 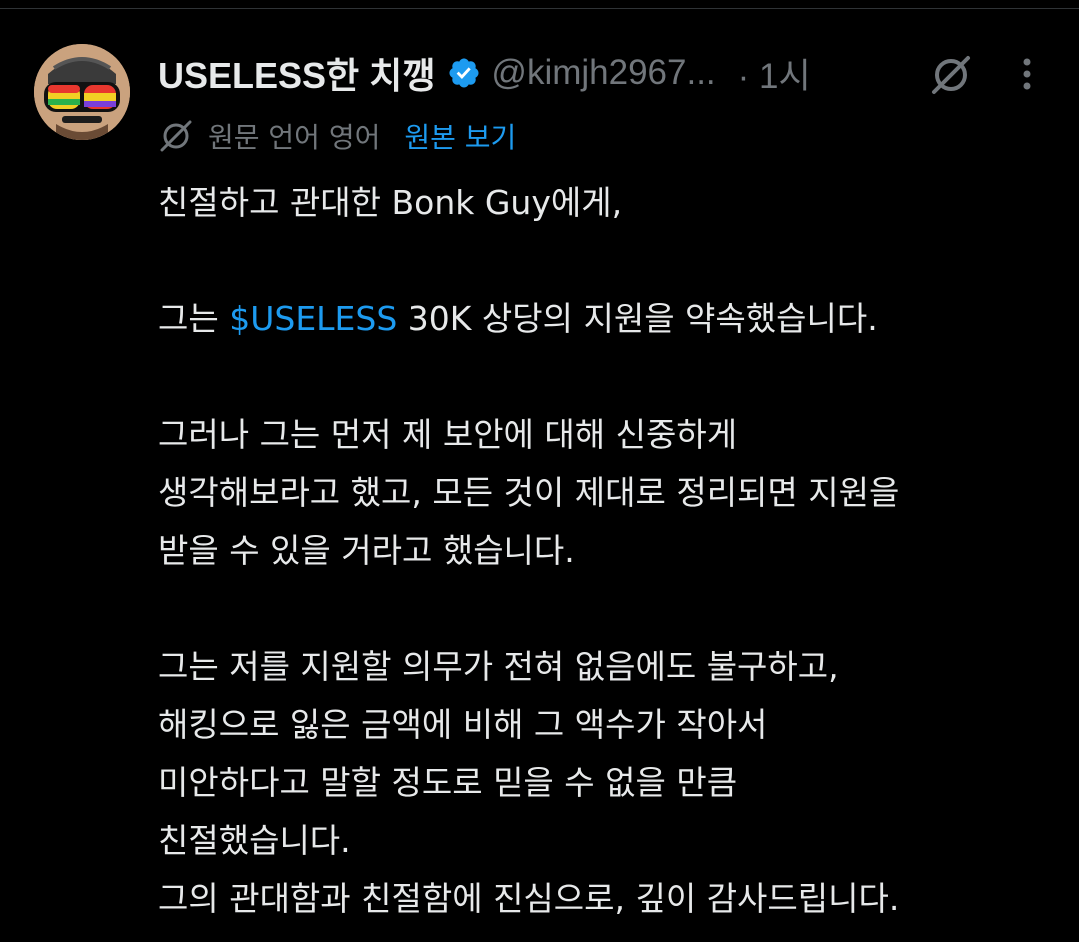 I want to click on avatar-image, so click(x=82, y=92).